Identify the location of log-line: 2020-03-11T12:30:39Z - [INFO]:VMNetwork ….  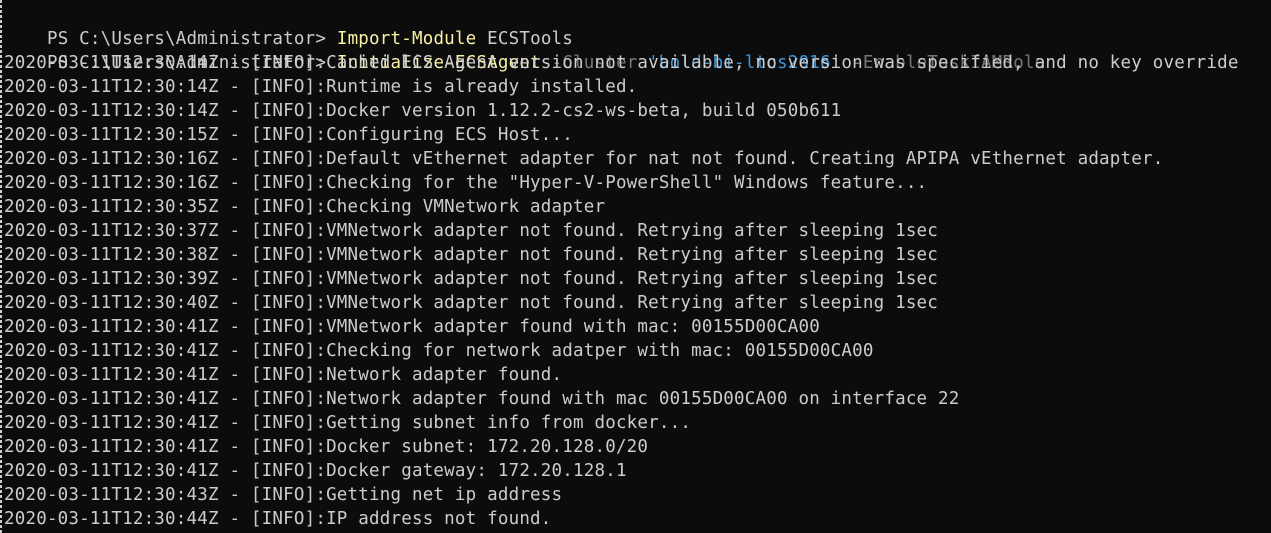
(471, 279).